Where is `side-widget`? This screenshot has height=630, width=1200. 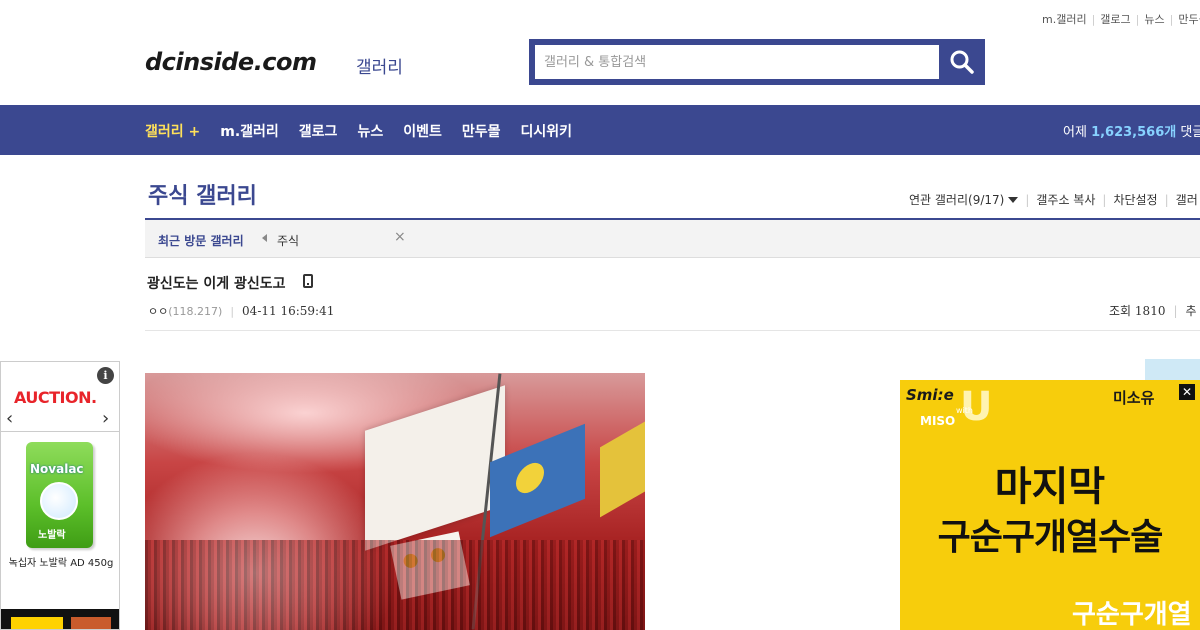
side-widget is located at coordinates (1172, 370).